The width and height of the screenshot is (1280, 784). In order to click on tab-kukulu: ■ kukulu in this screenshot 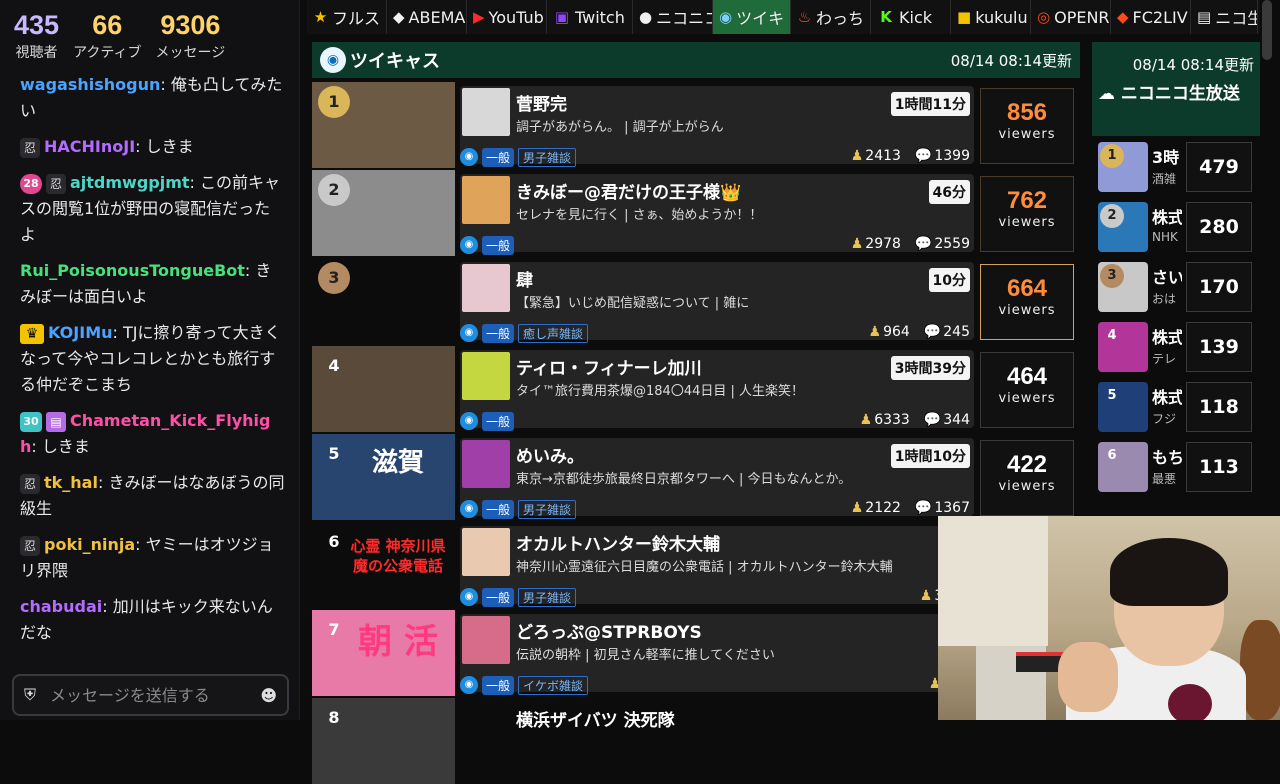, I will do `click(991, 17)`.